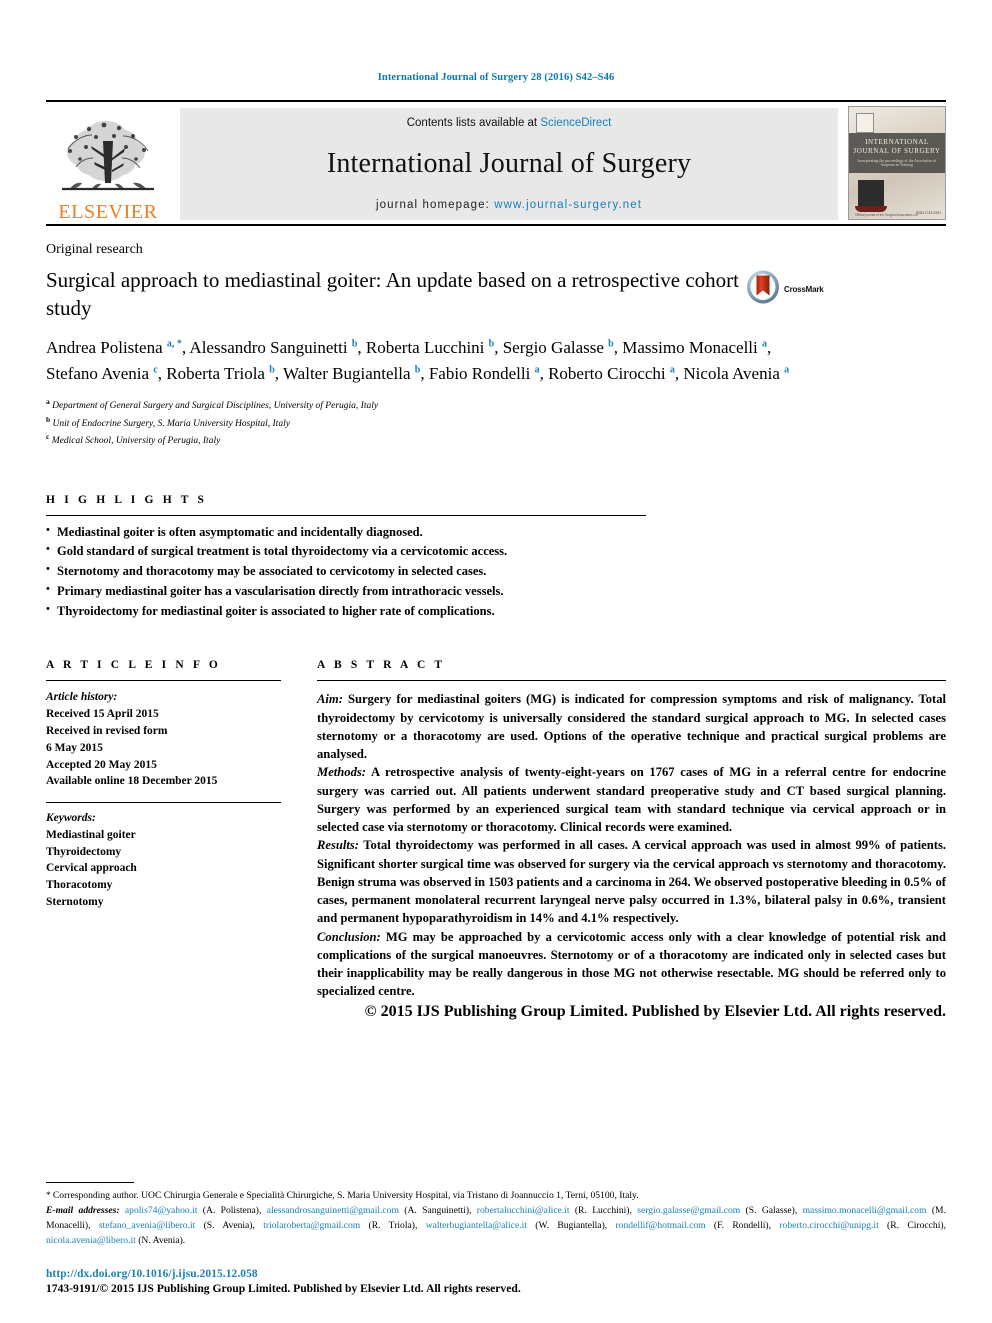  Describe the element at coordinates (338, 845) in the screenshot. I see `abstract-section-label: Results:` at that location.